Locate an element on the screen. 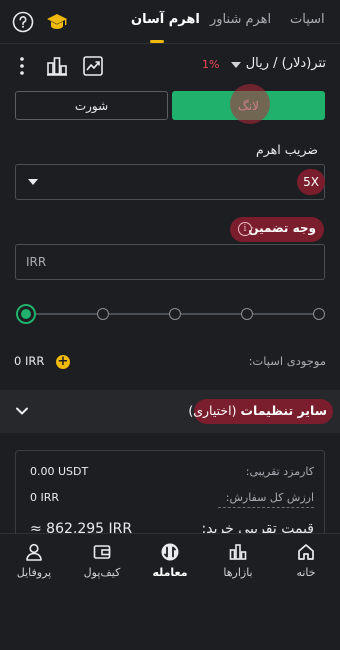 Image resolution: width=340 pixels, height=650 pixels. wallet-icon is located at coordinates (102, 552).